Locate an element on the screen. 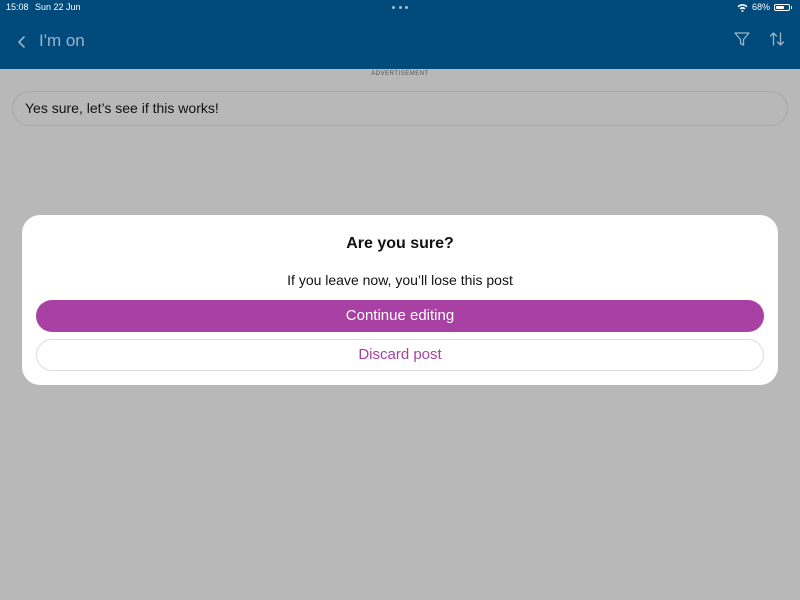 The width and height of the screenshot is (800, 600). continue-editing-button: Continue editing is located at coordinates (400, 316).